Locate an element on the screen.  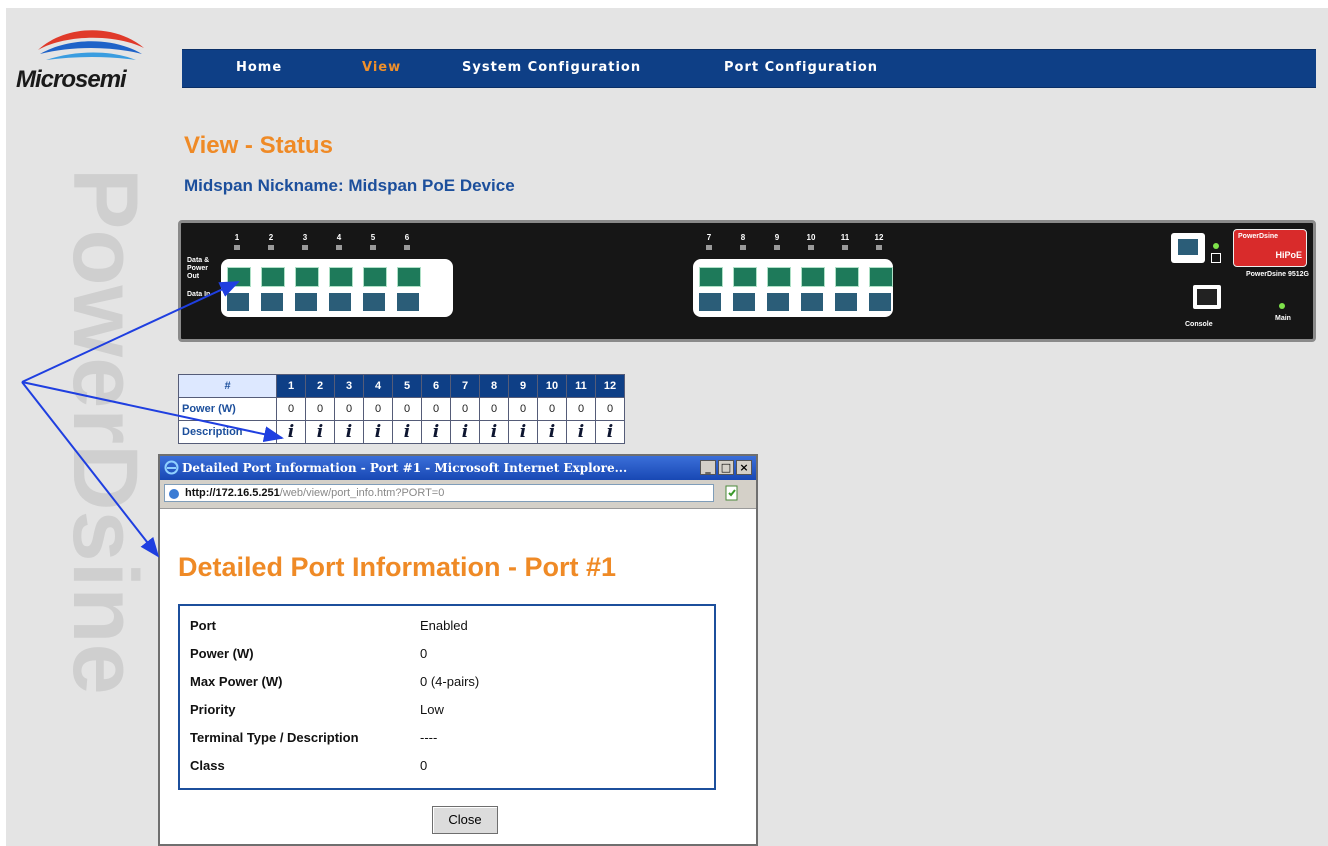
port-header: 8 is located at coordinates (494, 386).